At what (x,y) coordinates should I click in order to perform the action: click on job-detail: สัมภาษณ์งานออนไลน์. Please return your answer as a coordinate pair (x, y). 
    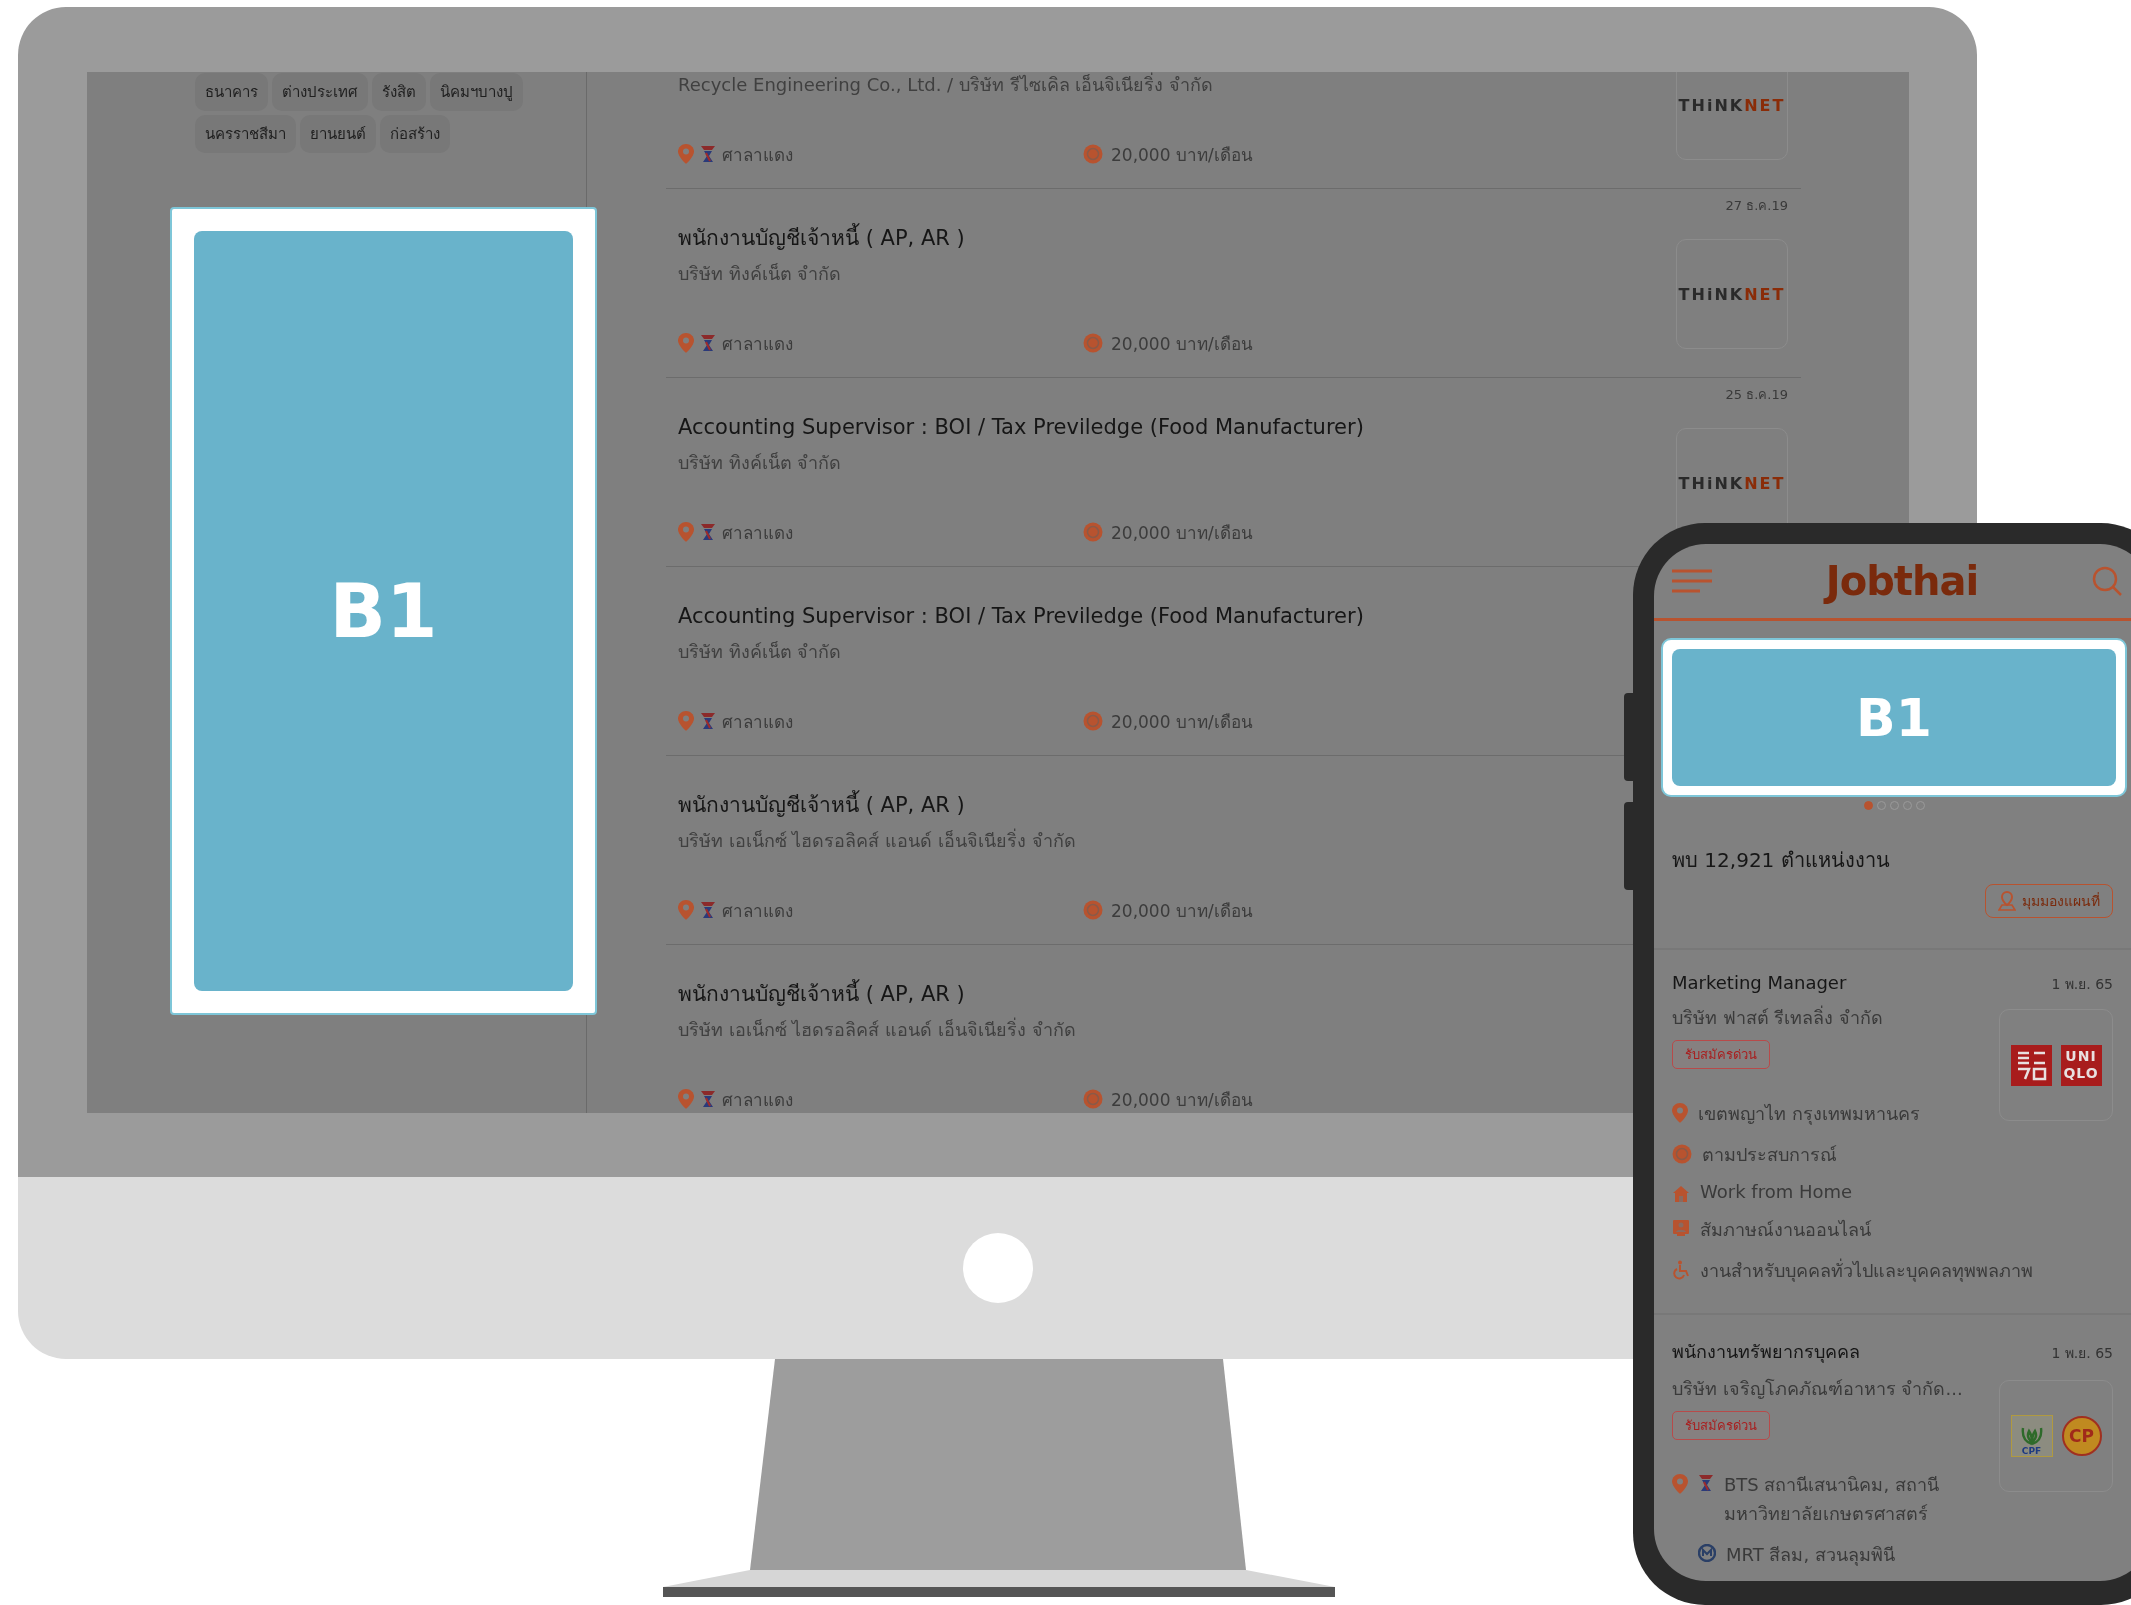
    Looking at the image, I should click on (1785, 1230).